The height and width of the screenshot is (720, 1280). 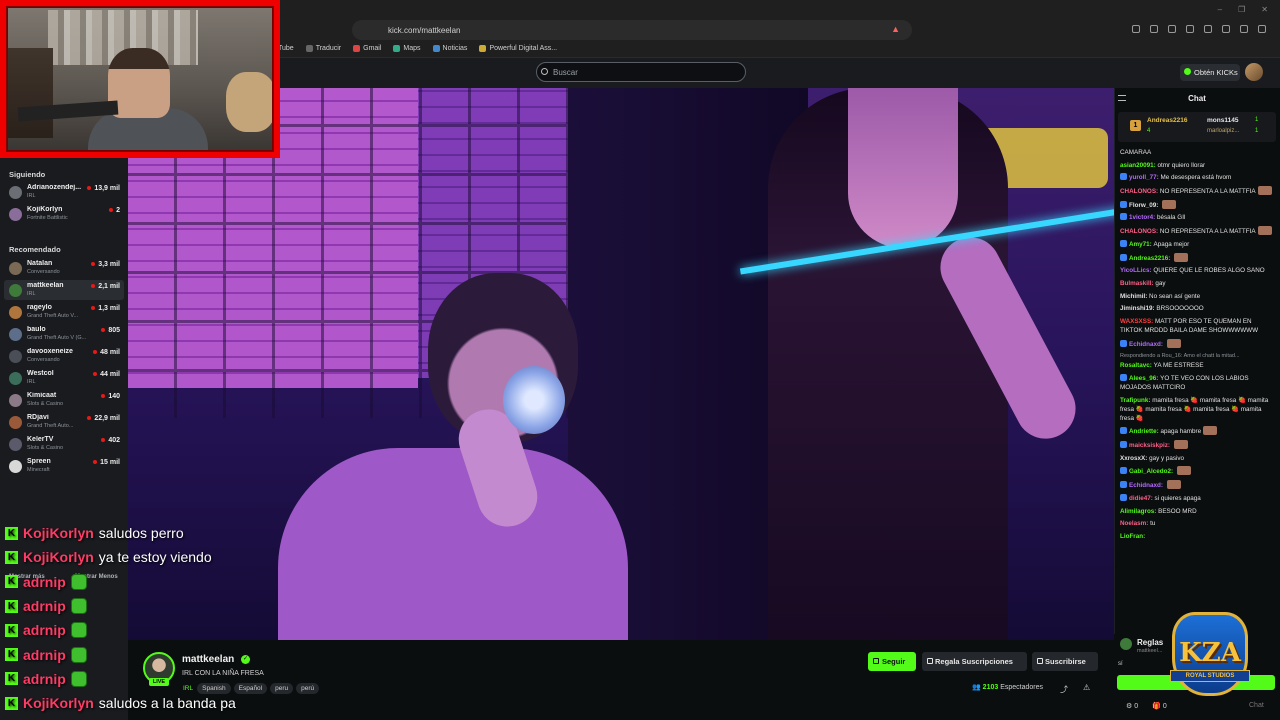 What do you see at coordinates (1196, 204) in the screenshot?
I see `chat-message: Florw_09:` at bounding box center [1196, 204].